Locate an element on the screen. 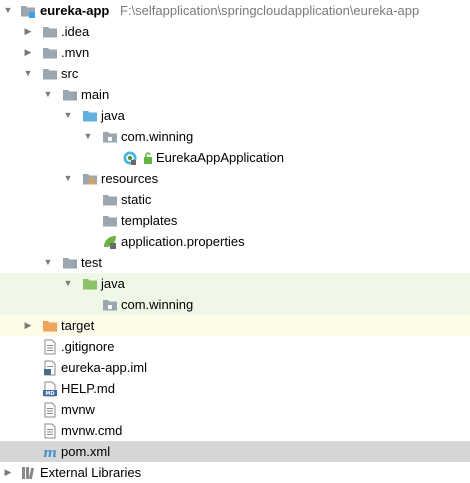 The image size is (470, 483). svg-text: MD is located at coordinates (49, 394).